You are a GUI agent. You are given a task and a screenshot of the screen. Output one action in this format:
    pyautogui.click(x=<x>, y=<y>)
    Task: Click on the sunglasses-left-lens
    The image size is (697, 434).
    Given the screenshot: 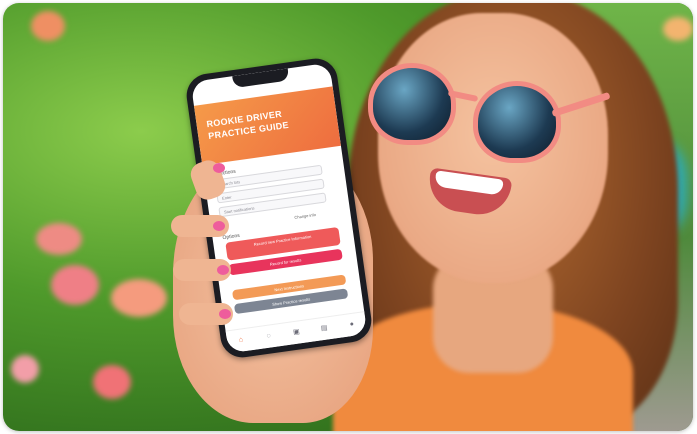 What is the action you would take?
    pyautogui.click(x=412, y=104)
    